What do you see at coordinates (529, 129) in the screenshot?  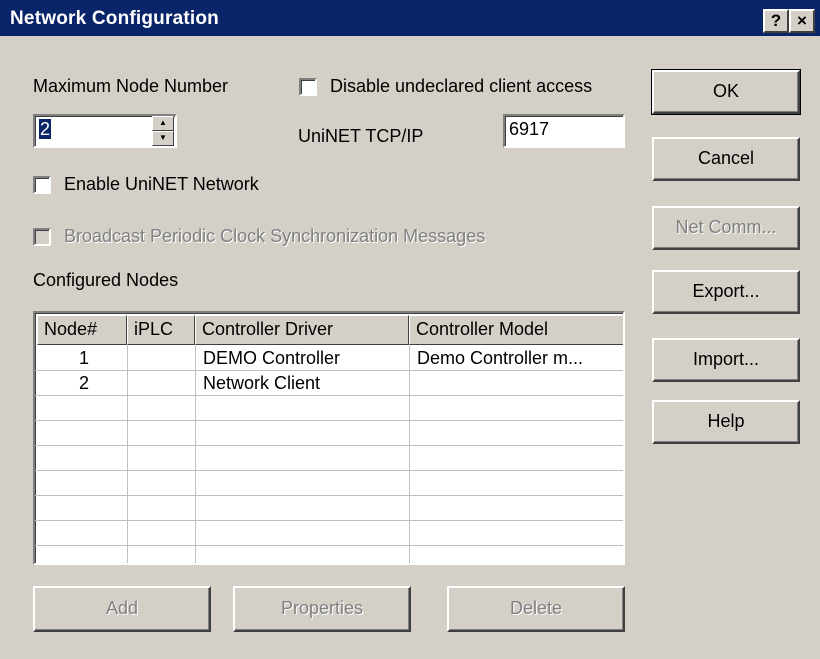 I see `tcpip-port-value: 6917` at bounding box center [529, 129].